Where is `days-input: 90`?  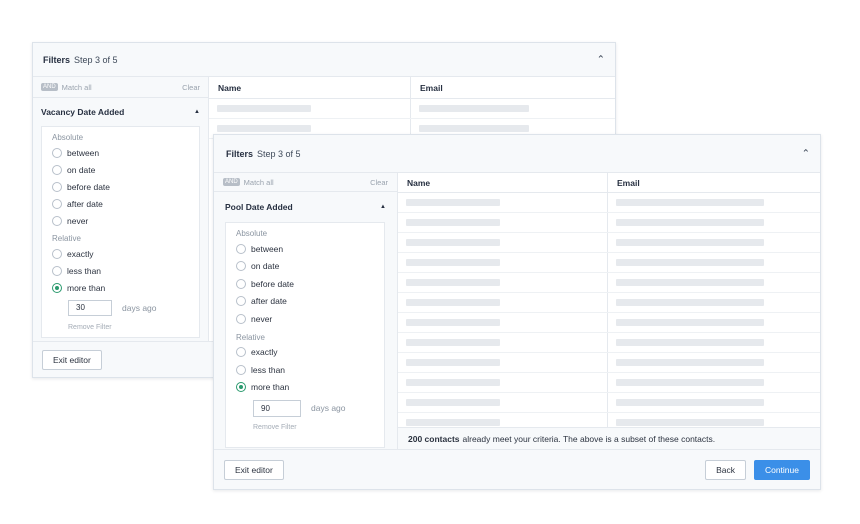 days-input: 90 is located at coordinates (277, 408).